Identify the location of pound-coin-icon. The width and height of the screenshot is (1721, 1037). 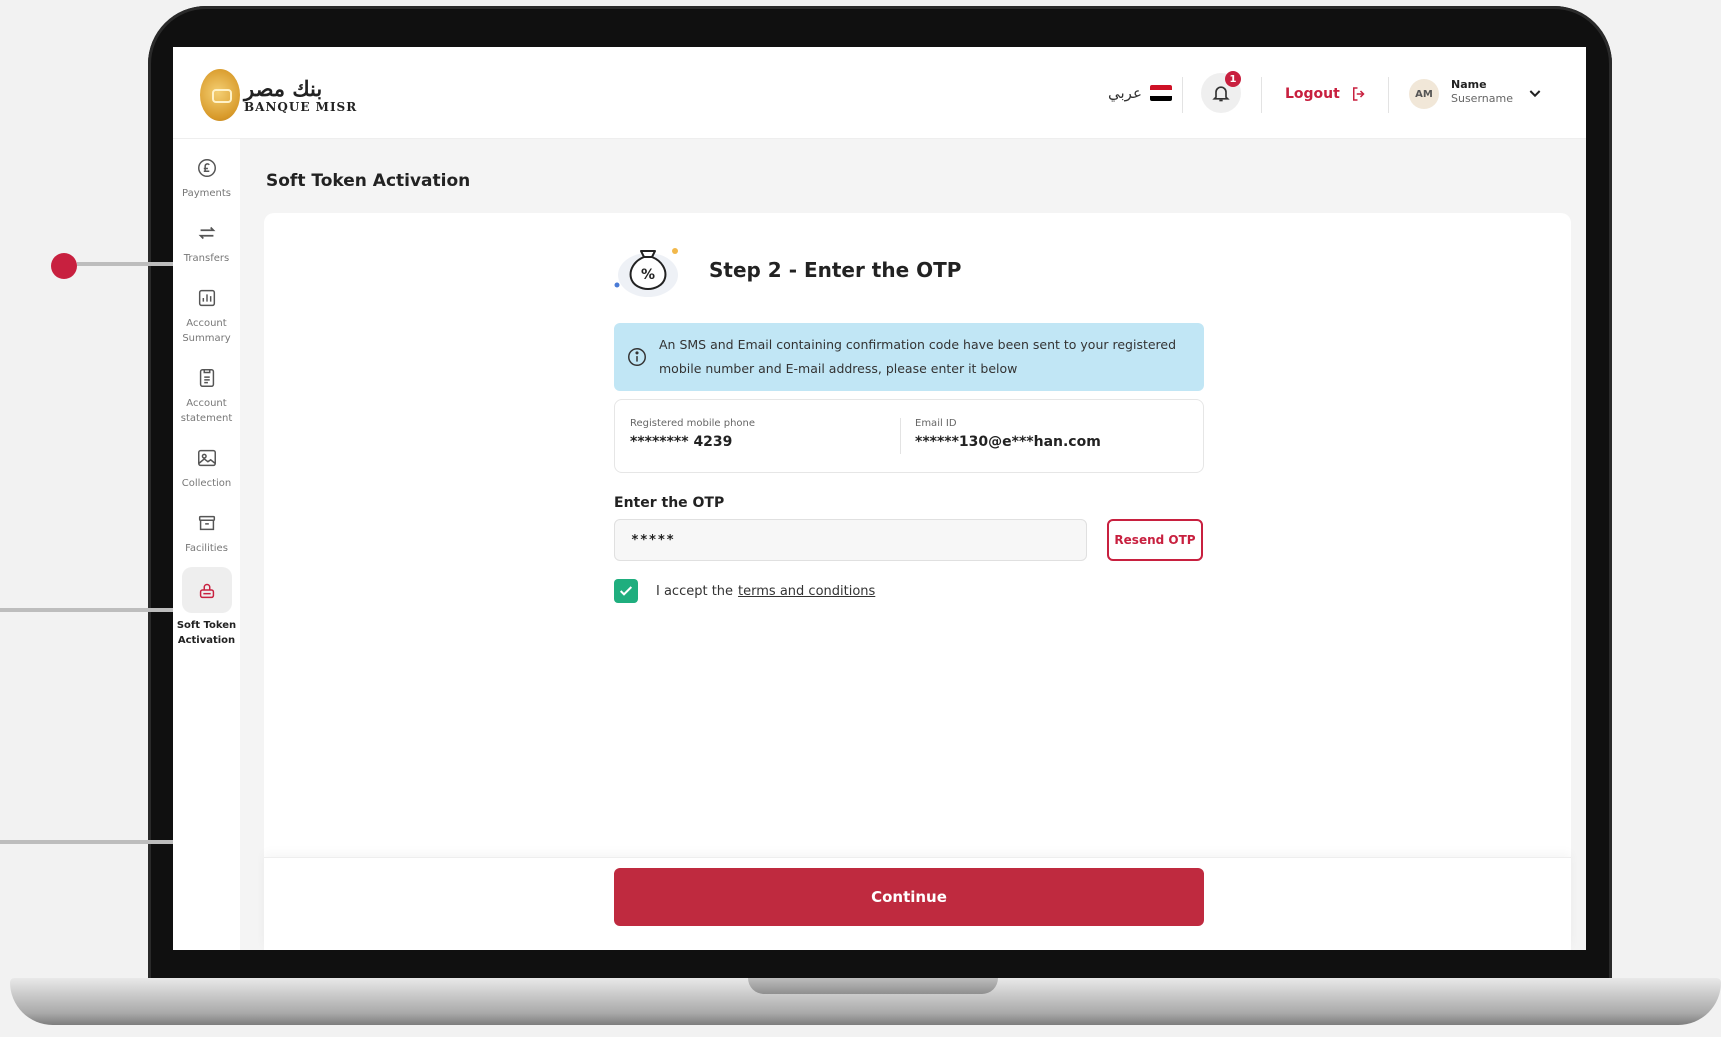
(207, 168).